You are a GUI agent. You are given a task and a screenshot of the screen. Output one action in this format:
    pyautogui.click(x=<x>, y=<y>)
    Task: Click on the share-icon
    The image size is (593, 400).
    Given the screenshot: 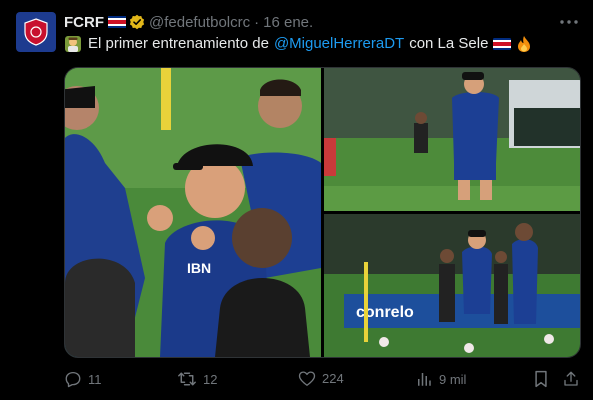 What is the action you would take?
    pyautogui.click(x=571, y=378)
    